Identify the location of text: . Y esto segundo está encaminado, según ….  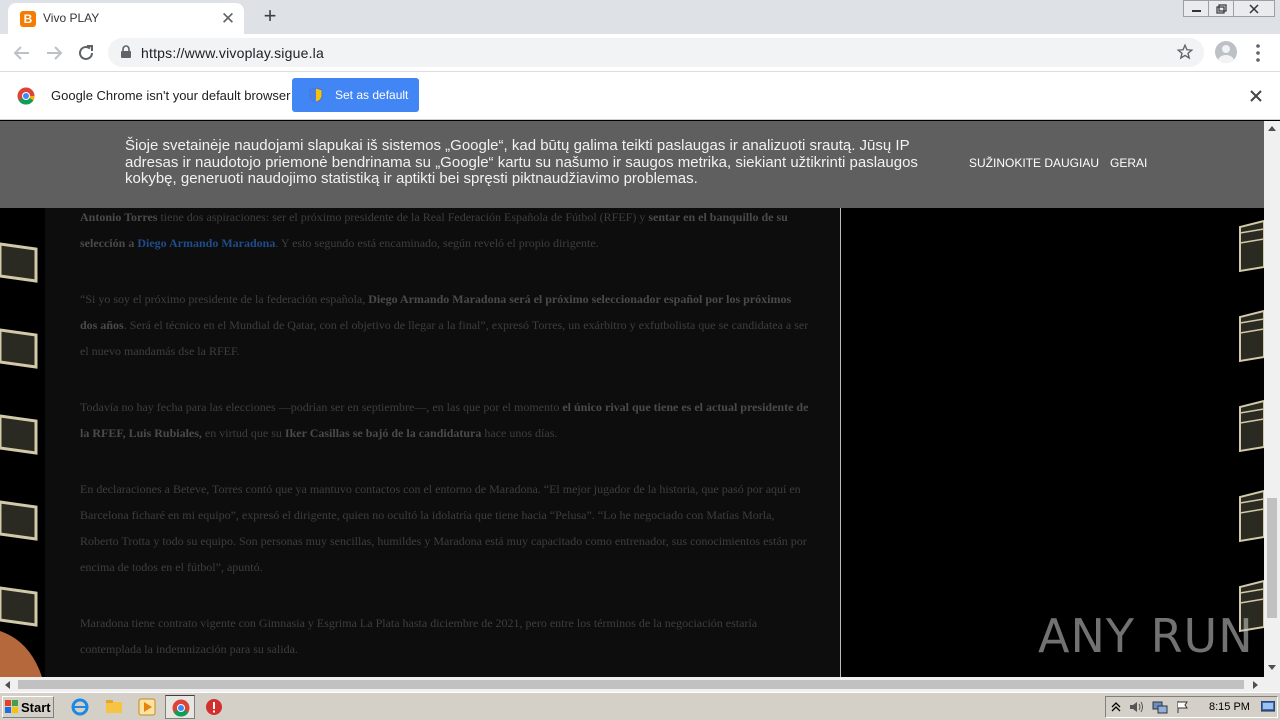
(437, 243).